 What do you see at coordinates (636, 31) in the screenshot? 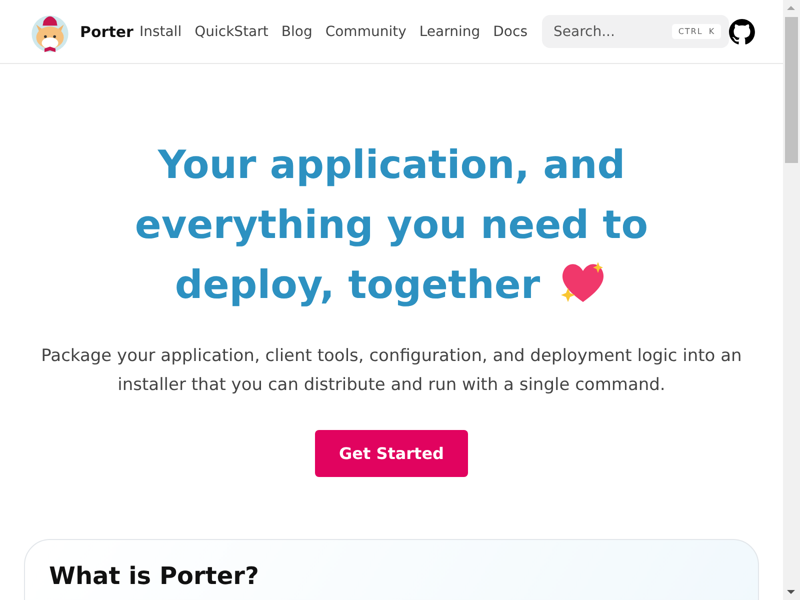
I see `search-field: Search... CTRL K` at bounding box center [636, 31].